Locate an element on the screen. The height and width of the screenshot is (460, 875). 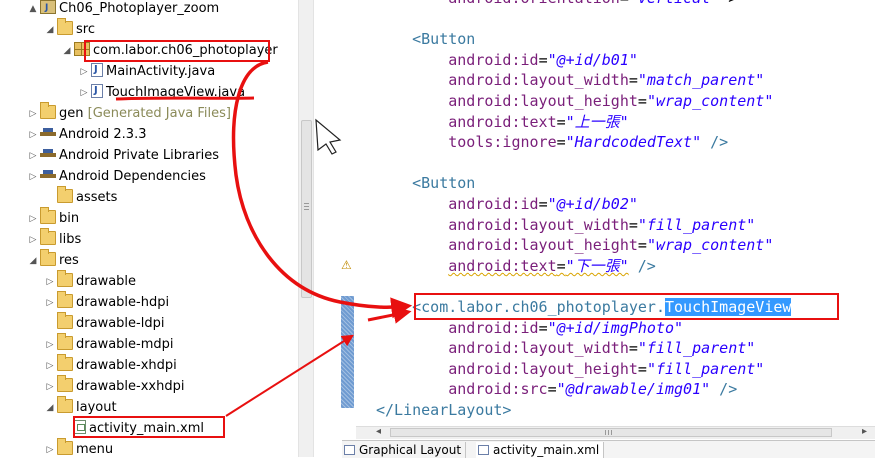
package-explorer-vertical-scrollbar is located at coordinates (306, 228).